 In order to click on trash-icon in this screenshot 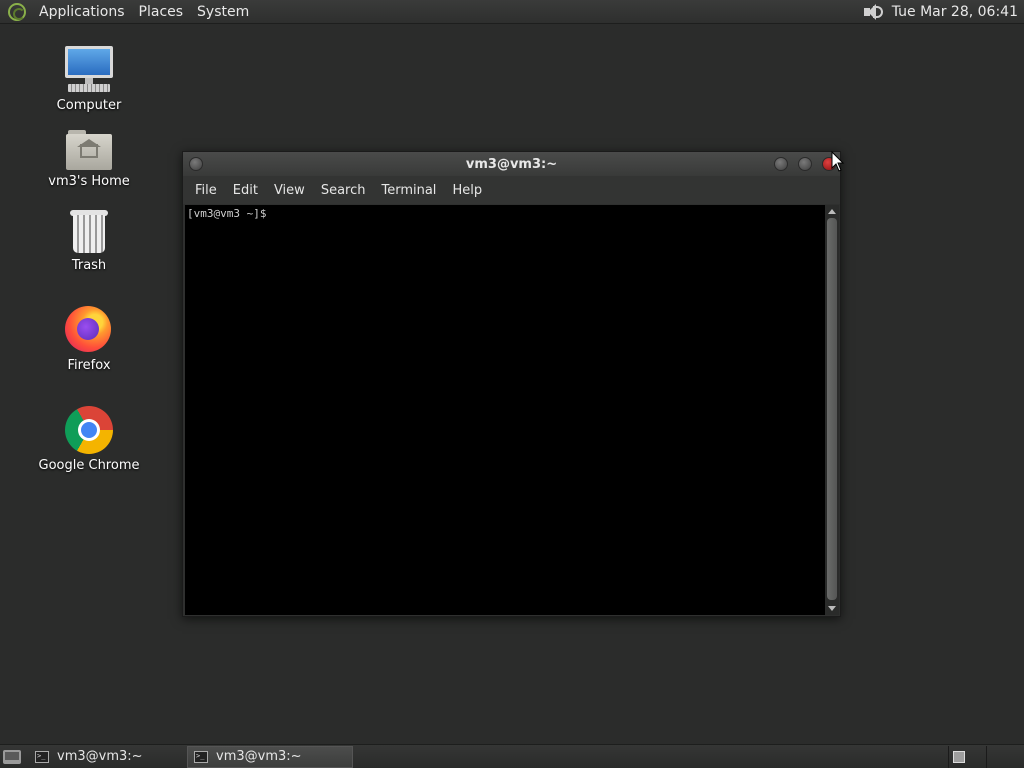, I will do `click(89, 232)`.